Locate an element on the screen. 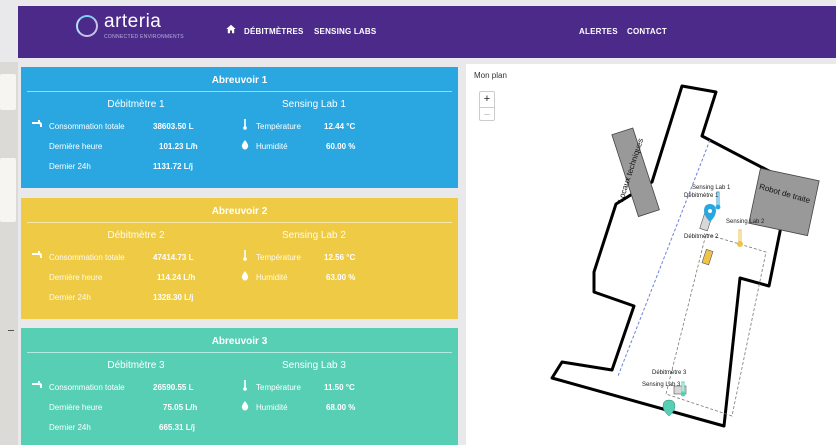 The width and height of the screenshot is (836, 445). flowmeter-title: Débitmètre 2 is located at coordinates (136, 235).